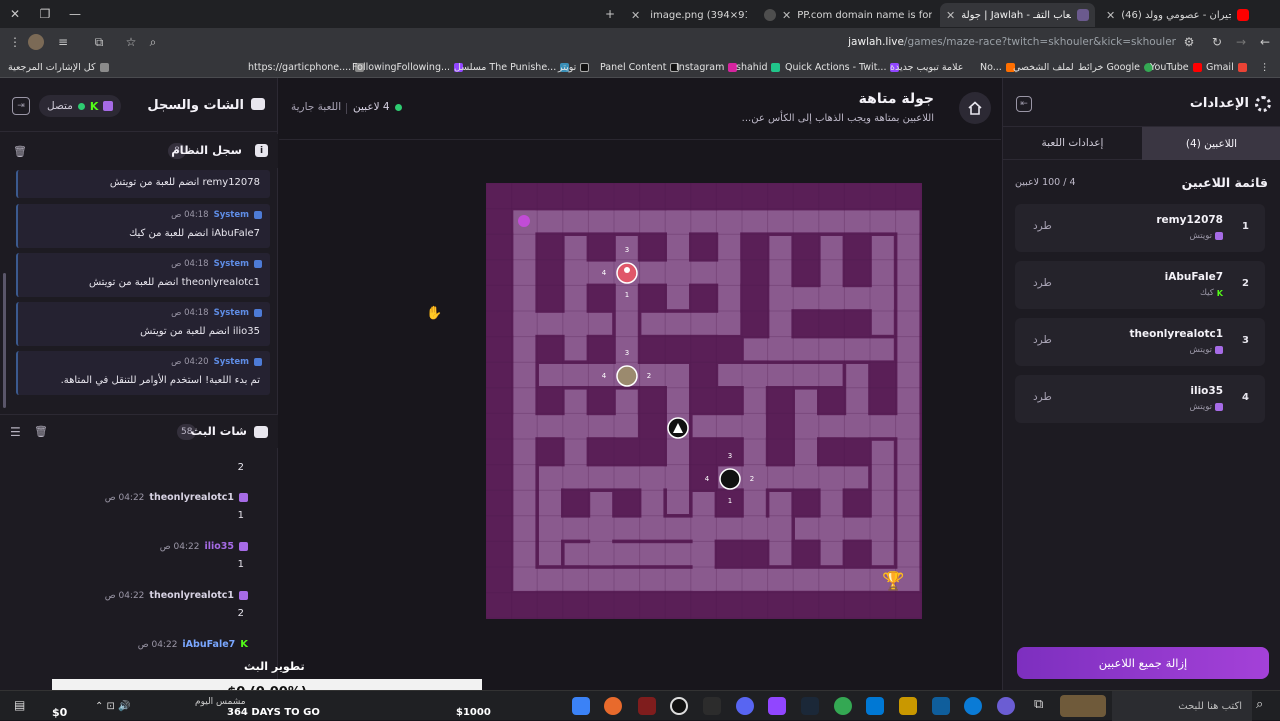 This screenshot has width=1280, height=721. Describe the element at coordinates (627, 376) in the screenshot. I see `player-avatar` at that location.